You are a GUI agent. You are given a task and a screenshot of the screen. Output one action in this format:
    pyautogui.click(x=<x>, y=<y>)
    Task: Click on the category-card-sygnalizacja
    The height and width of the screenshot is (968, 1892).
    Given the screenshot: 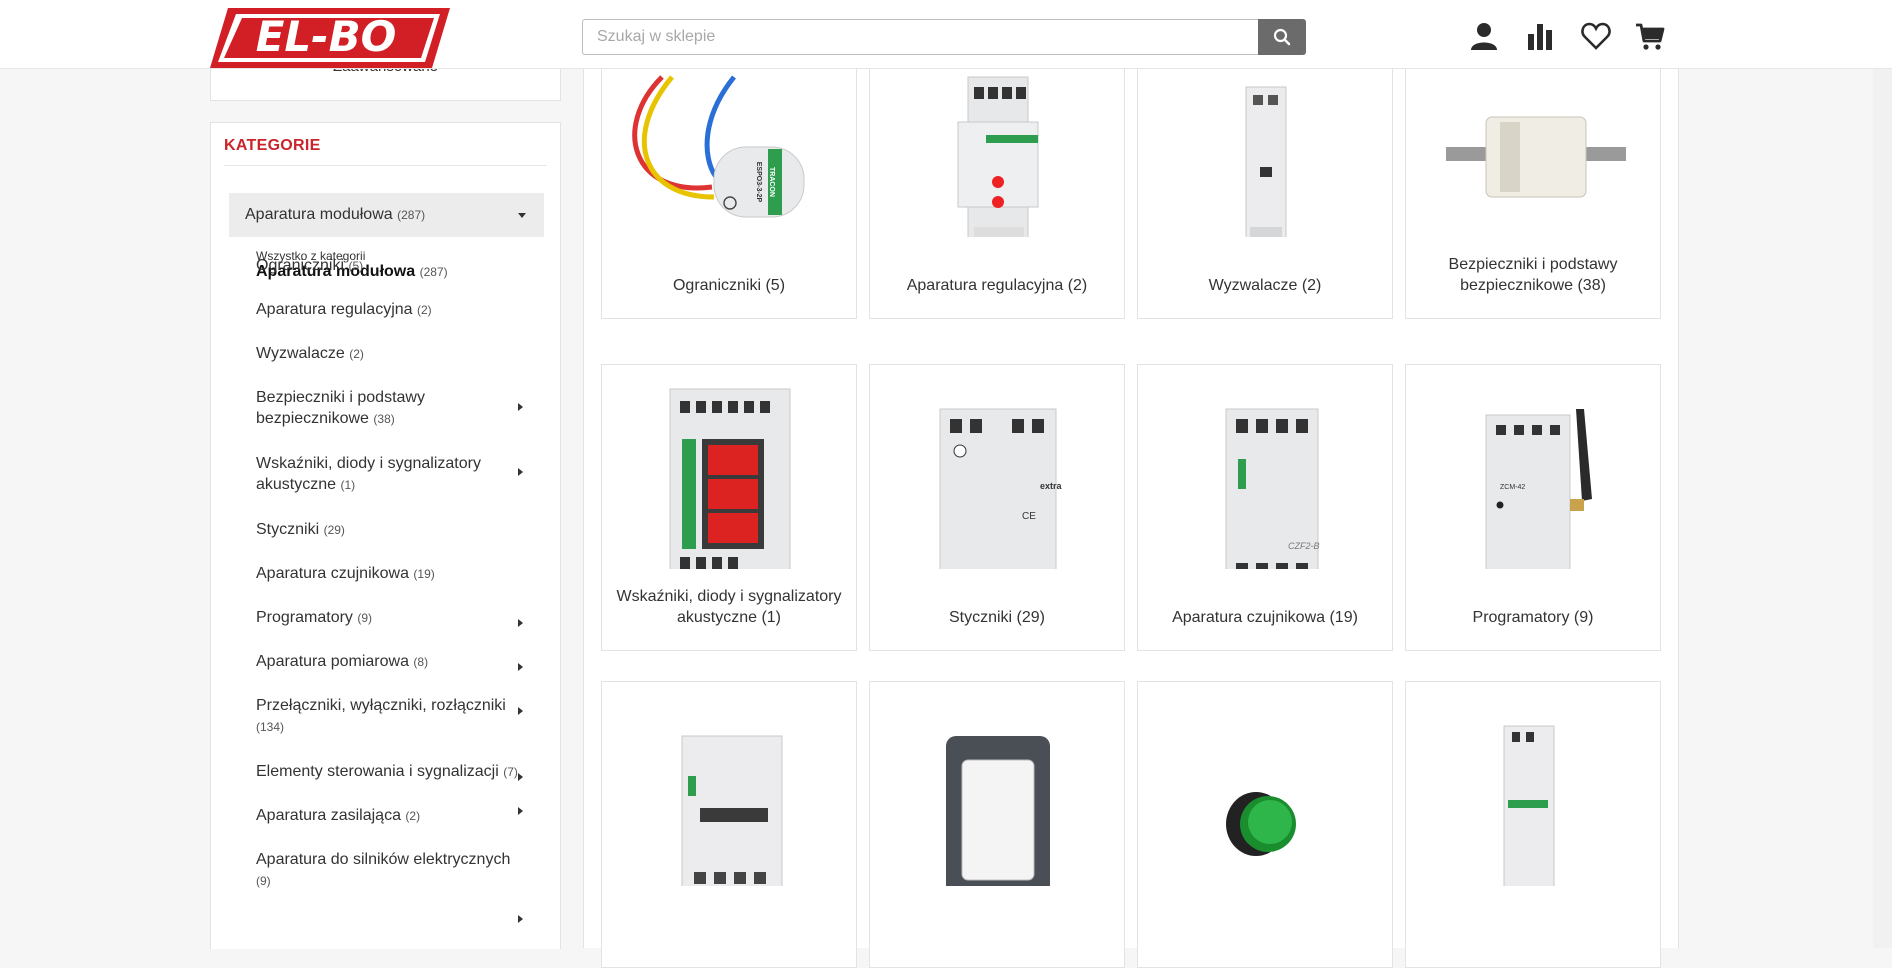 What is the action you would take?
    pyautogui.click(x=1265, y=824)
    